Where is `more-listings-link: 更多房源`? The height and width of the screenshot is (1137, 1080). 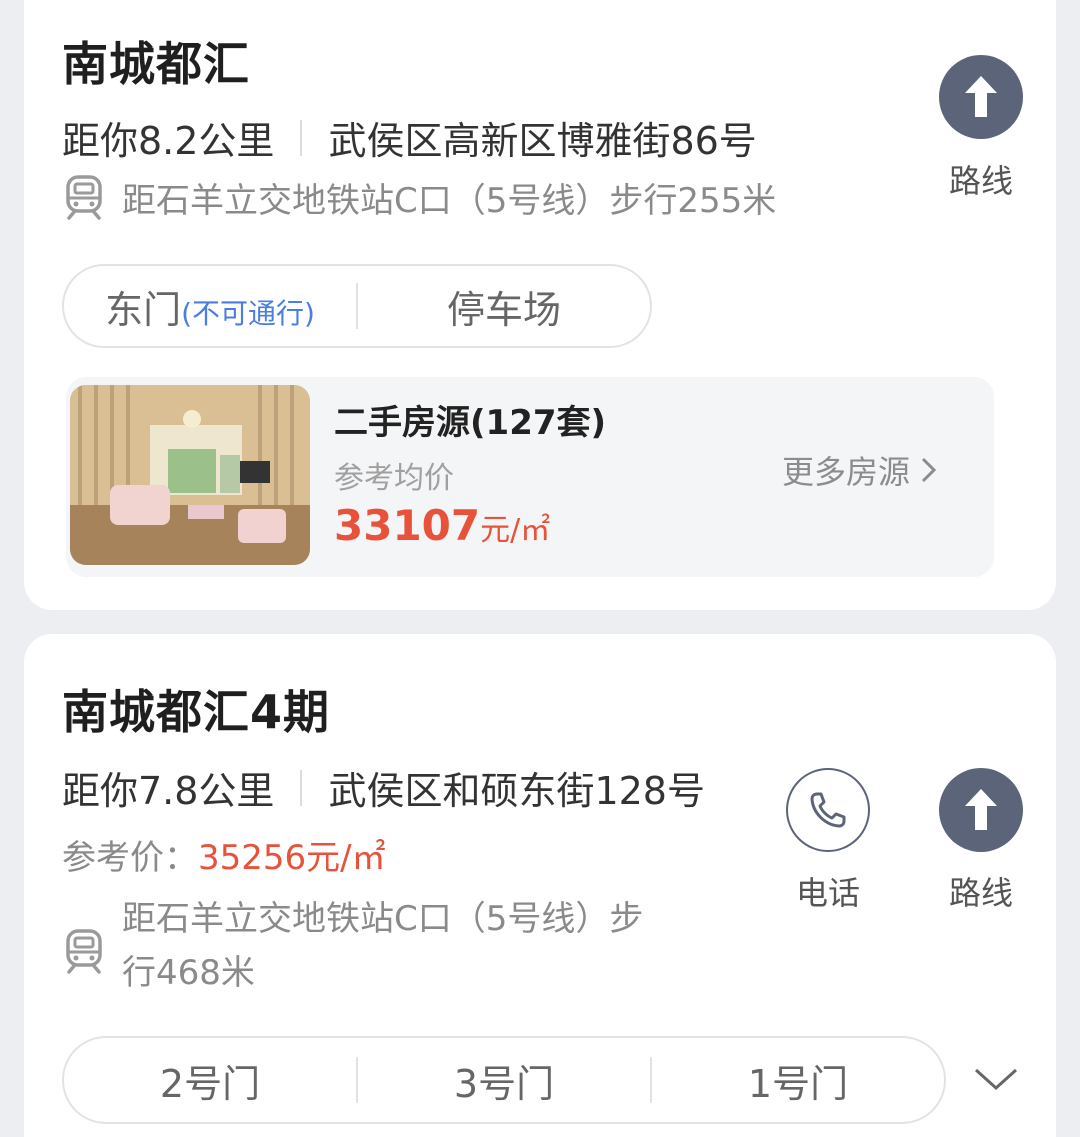 more-listings-link: 更多房源 is located at coordinates (861, 470).